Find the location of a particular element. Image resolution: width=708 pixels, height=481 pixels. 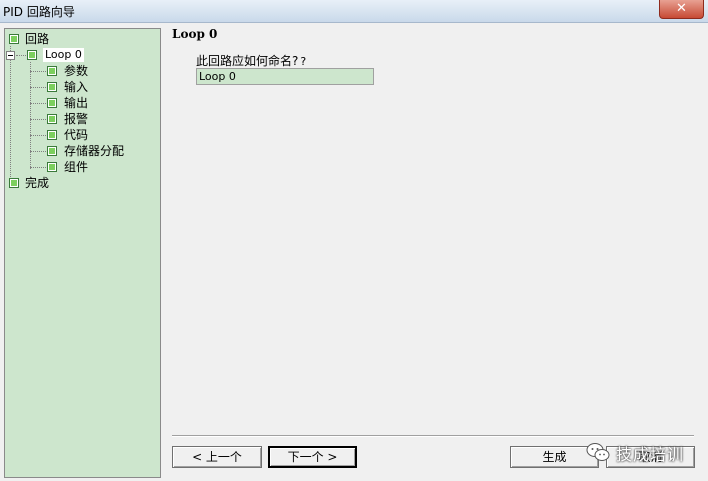

next-button: 下一个 > is located at coordinates (312, 457).